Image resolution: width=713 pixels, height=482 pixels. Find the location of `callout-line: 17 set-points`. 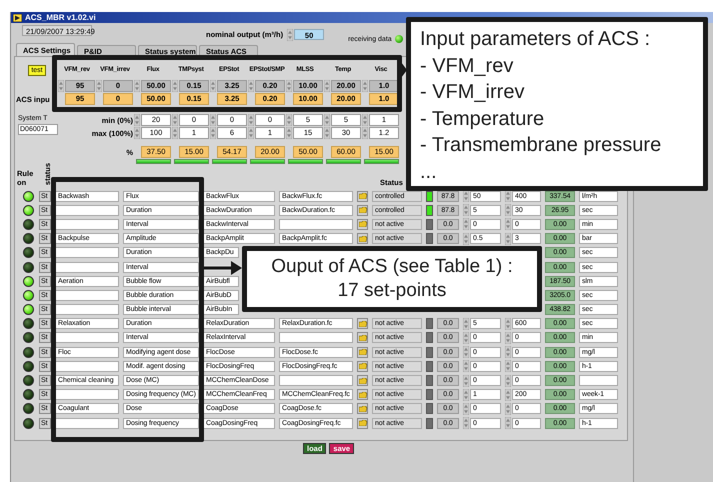

callout-line: 17 set-points is located at coordinates (392, 291).